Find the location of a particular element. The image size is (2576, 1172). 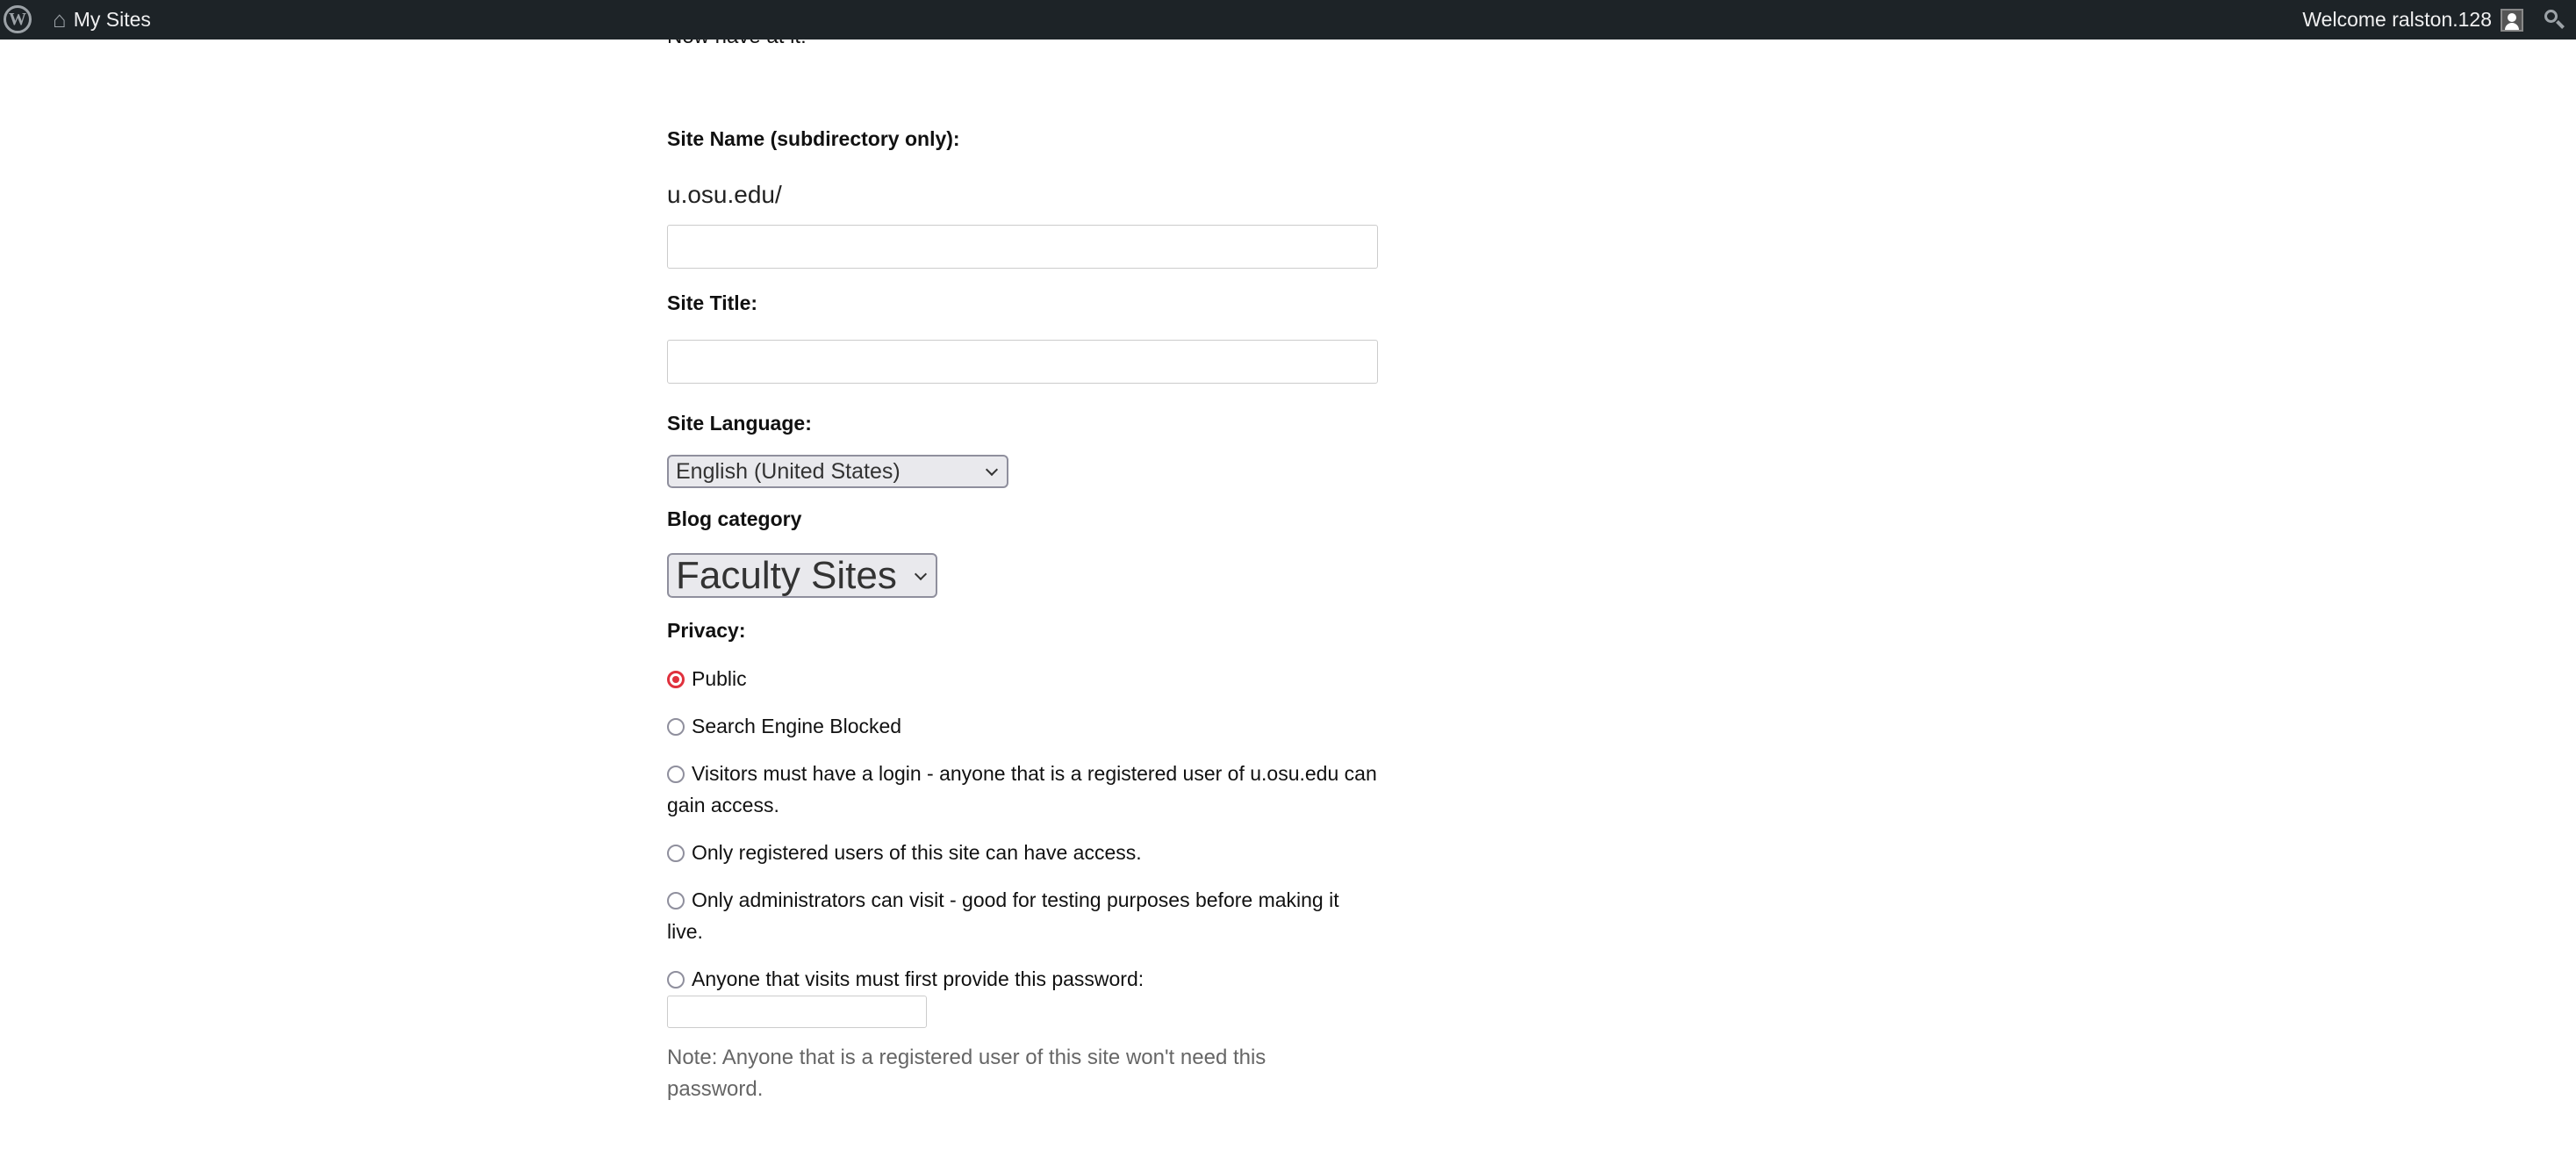

blog-category-select: Faculty Sites is located at coordinates (802, 575).